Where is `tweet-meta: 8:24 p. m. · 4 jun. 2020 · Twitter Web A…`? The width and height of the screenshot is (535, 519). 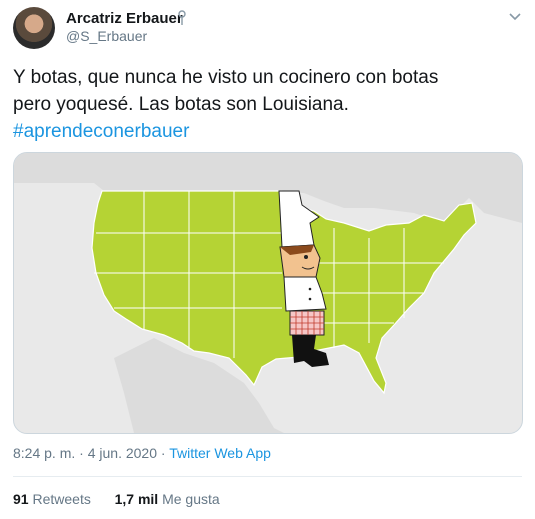 tweet-meta: 8:24 p. m. · 4 jun. 2020 · Twitter Web A… is located at coordinates (142, 453).